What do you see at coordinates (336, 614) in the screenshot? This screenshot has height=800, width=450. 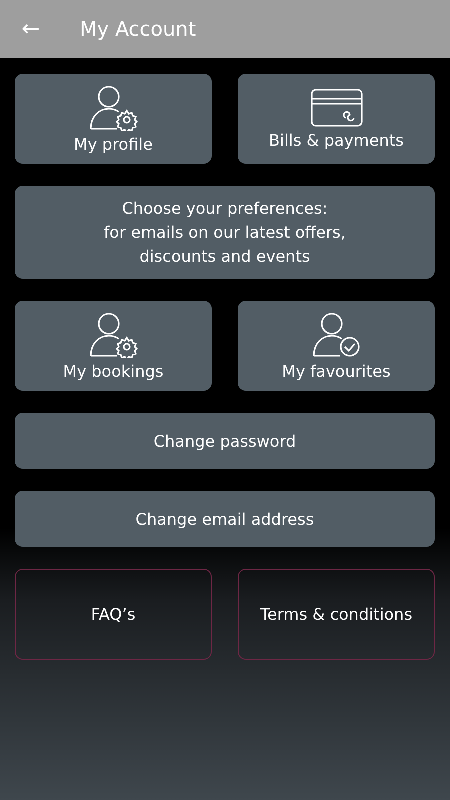 I see `menu-button: Terms & conditions` at bounding box center [336, 614].